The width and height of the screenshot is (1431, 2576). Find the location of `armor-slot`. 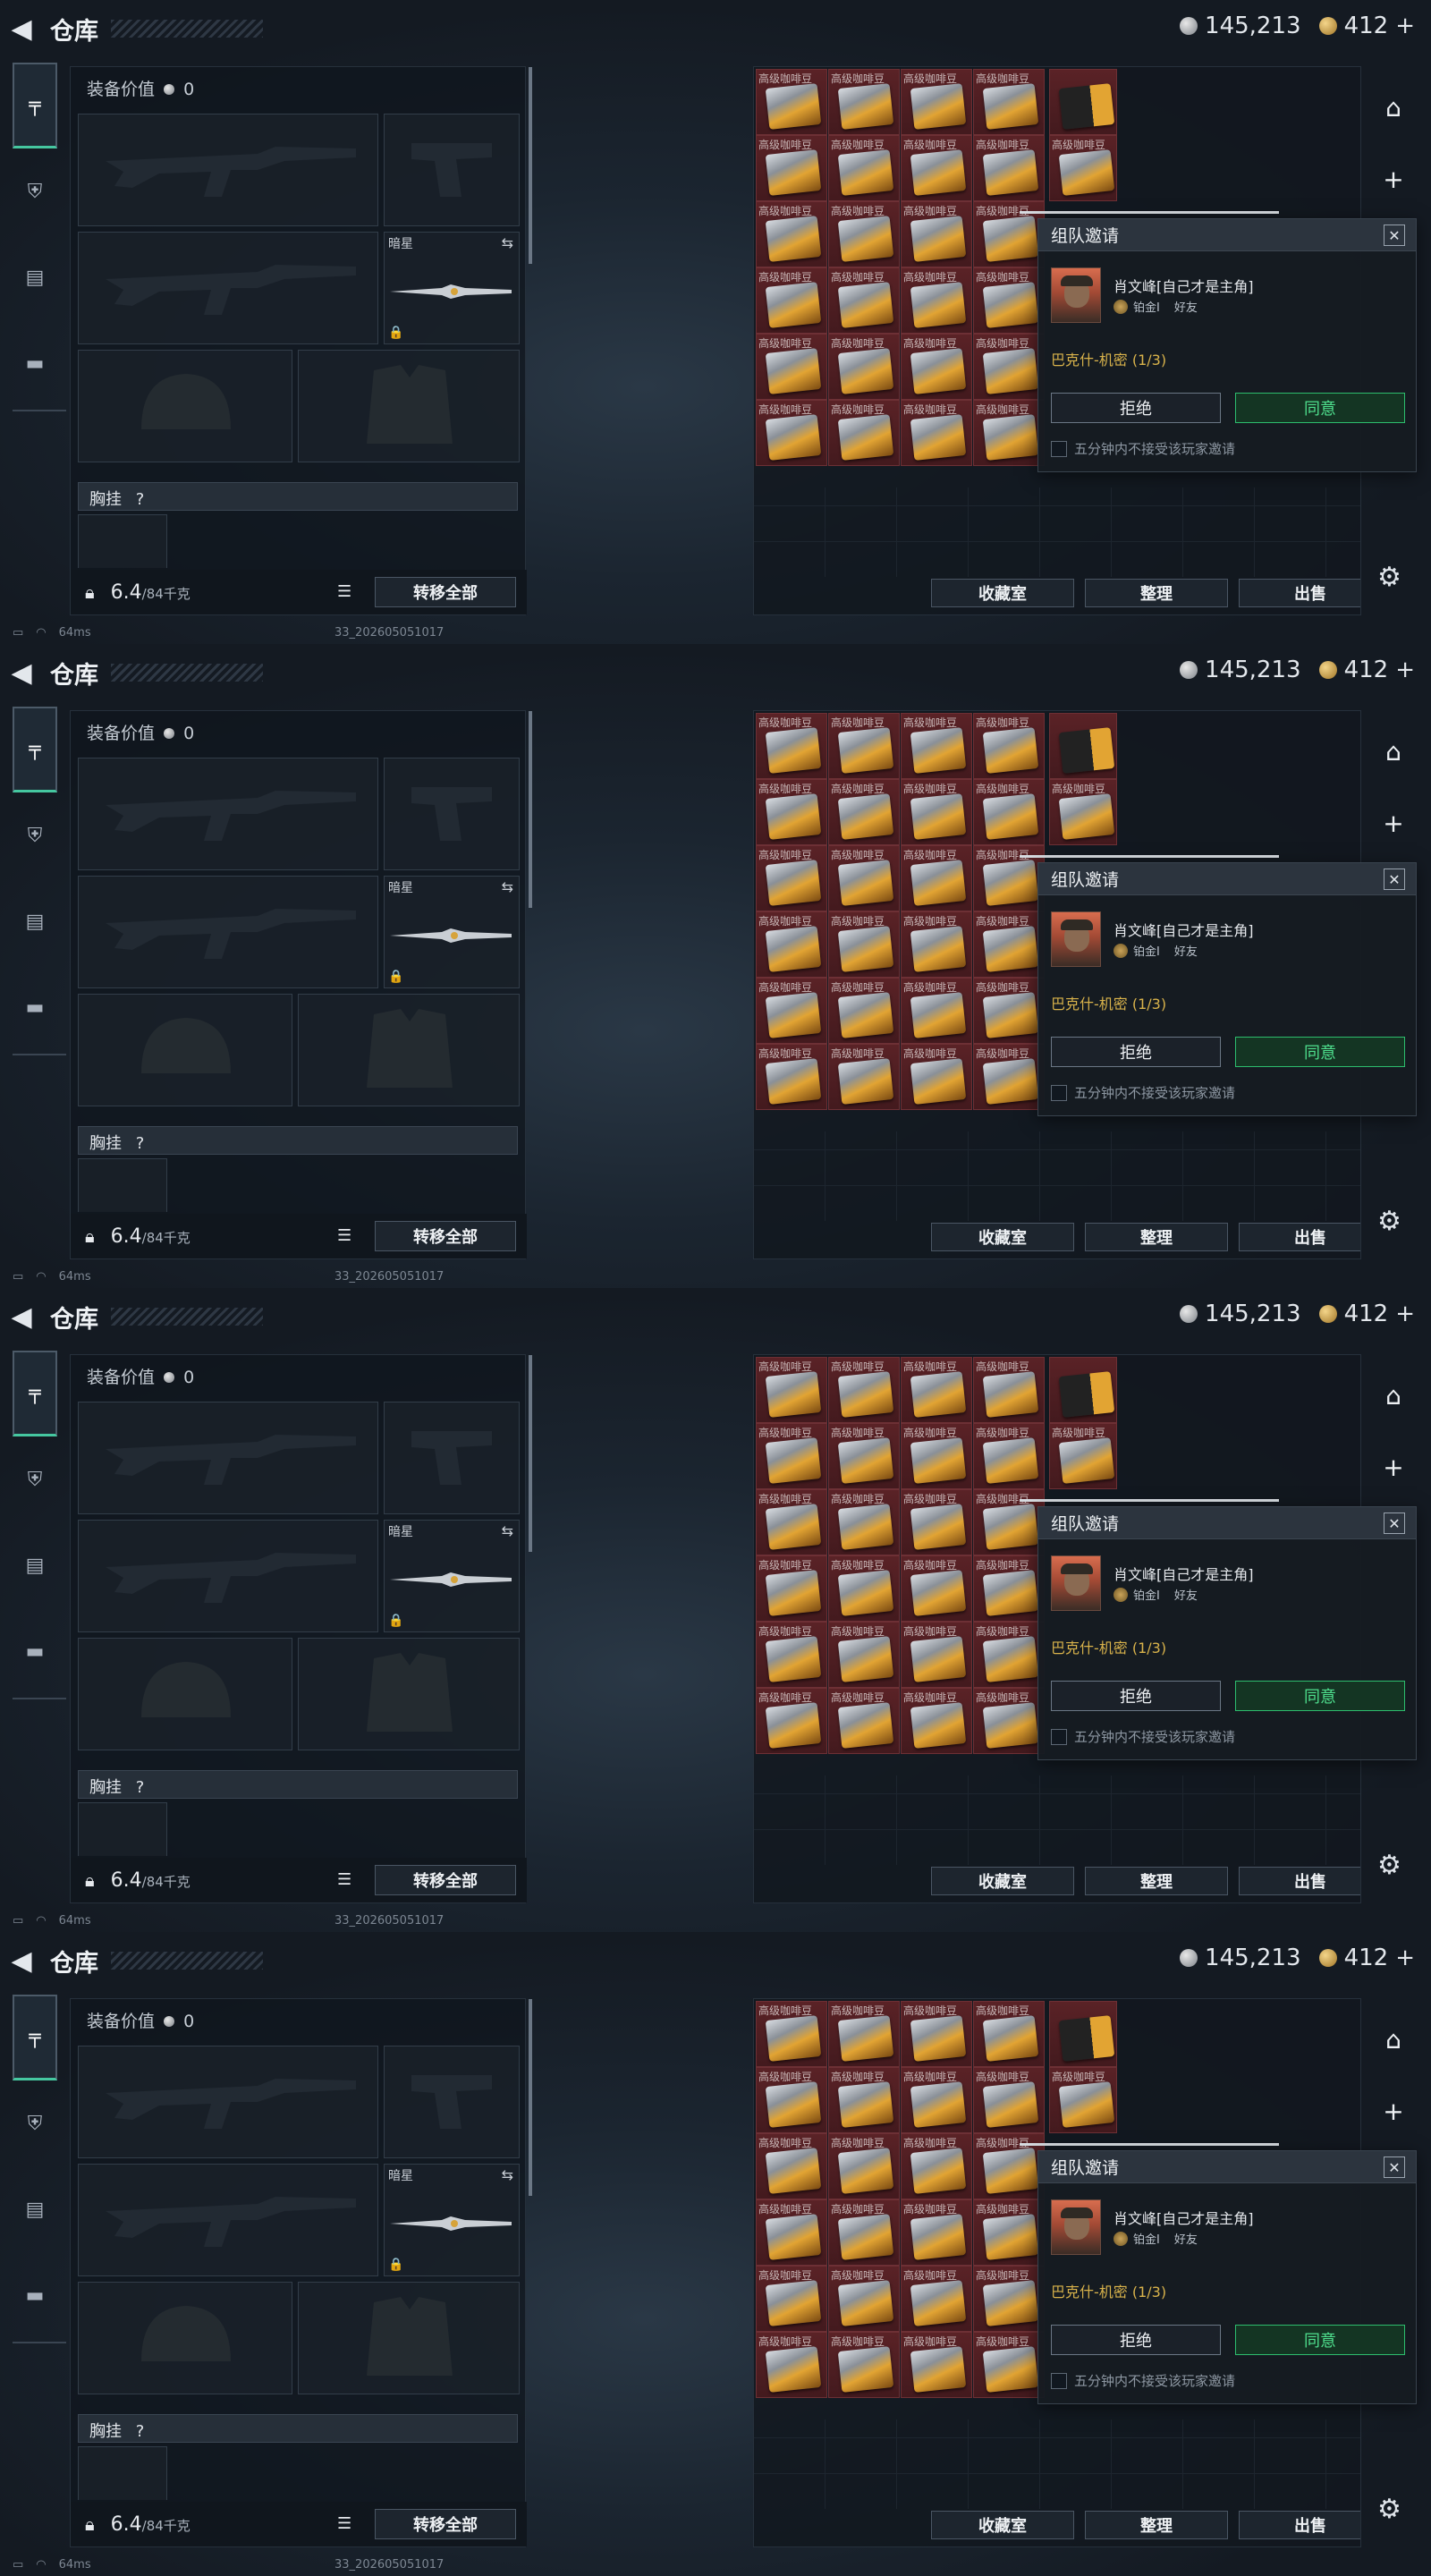

armor-slot is located at coordinates (409, 1050).